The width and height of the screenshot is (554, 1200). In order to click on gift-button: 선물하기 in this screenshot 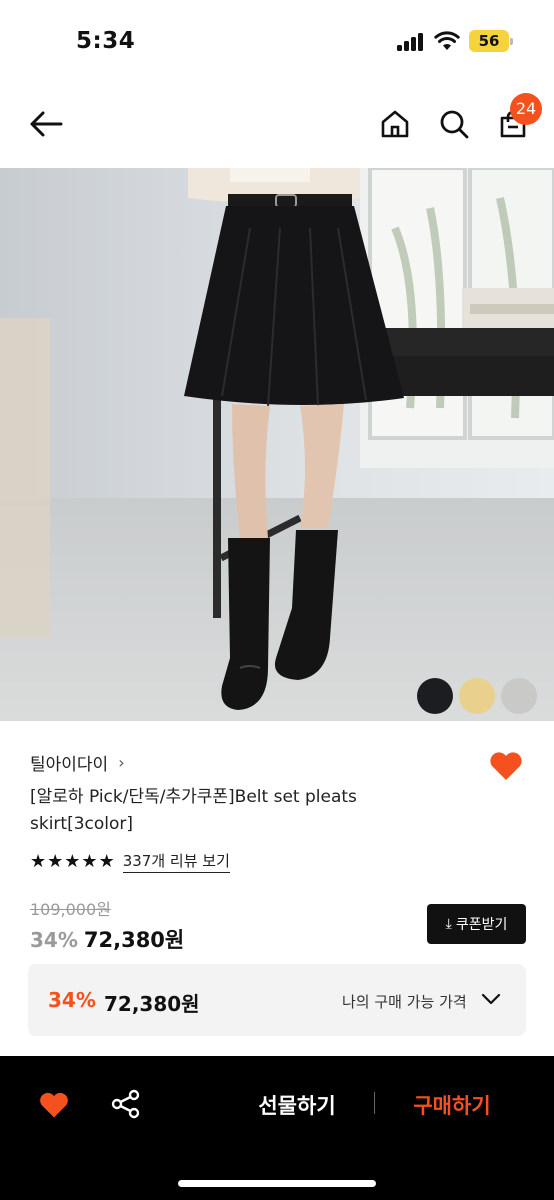, I will do `click(297, 1105)`.